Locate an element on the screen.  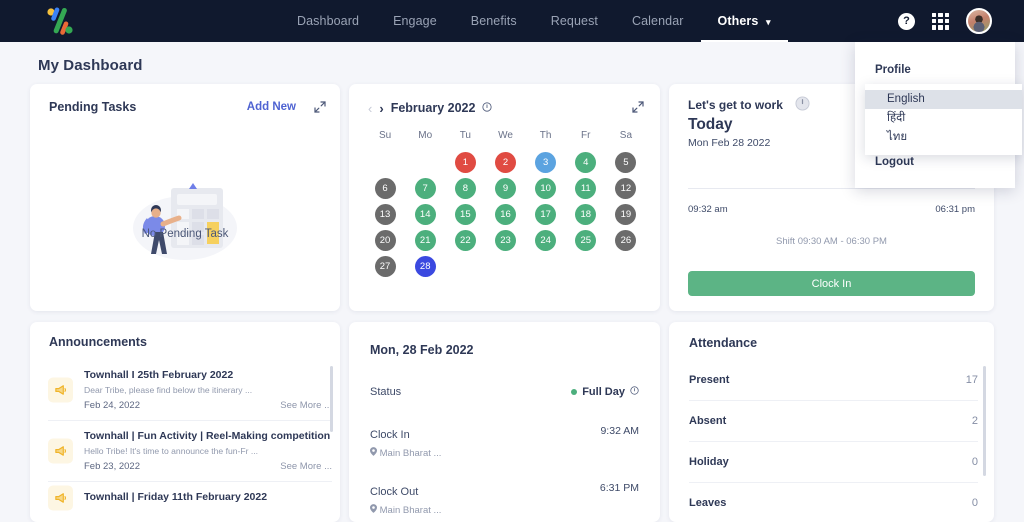
calendar-day-24: 24 is located at coordinates (546, 240).